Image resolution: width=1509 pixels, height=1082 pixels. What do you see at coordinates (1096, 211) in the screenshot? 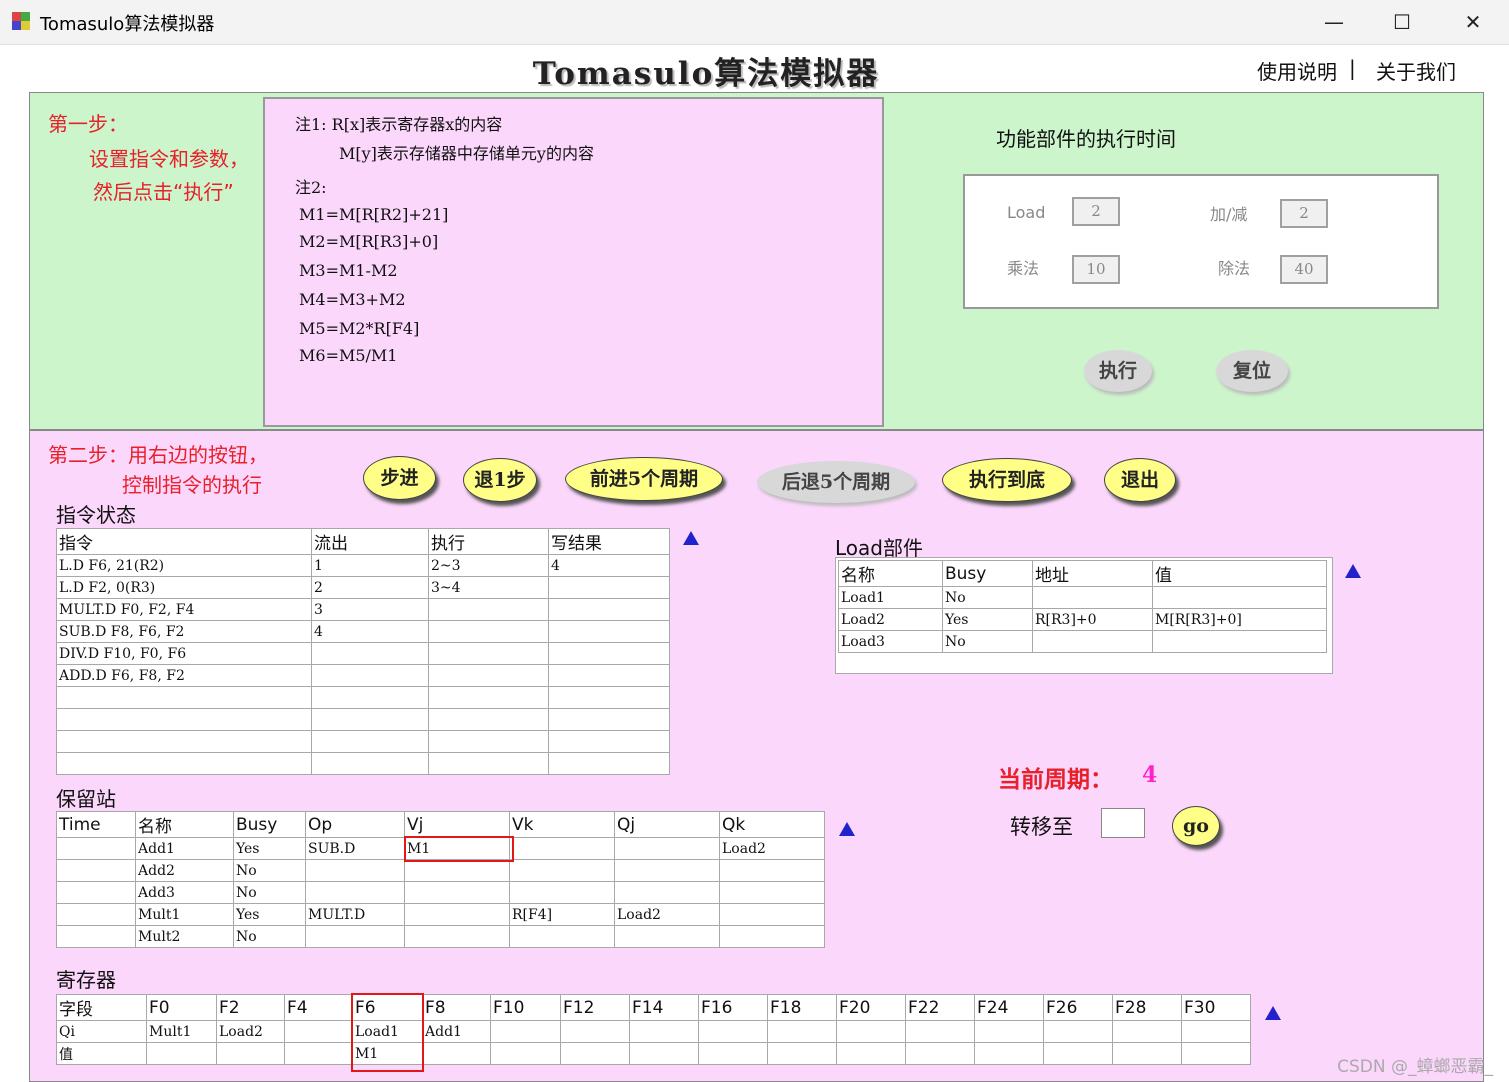
I see `load-time-input: 2` at bounding box center [1096, 211].